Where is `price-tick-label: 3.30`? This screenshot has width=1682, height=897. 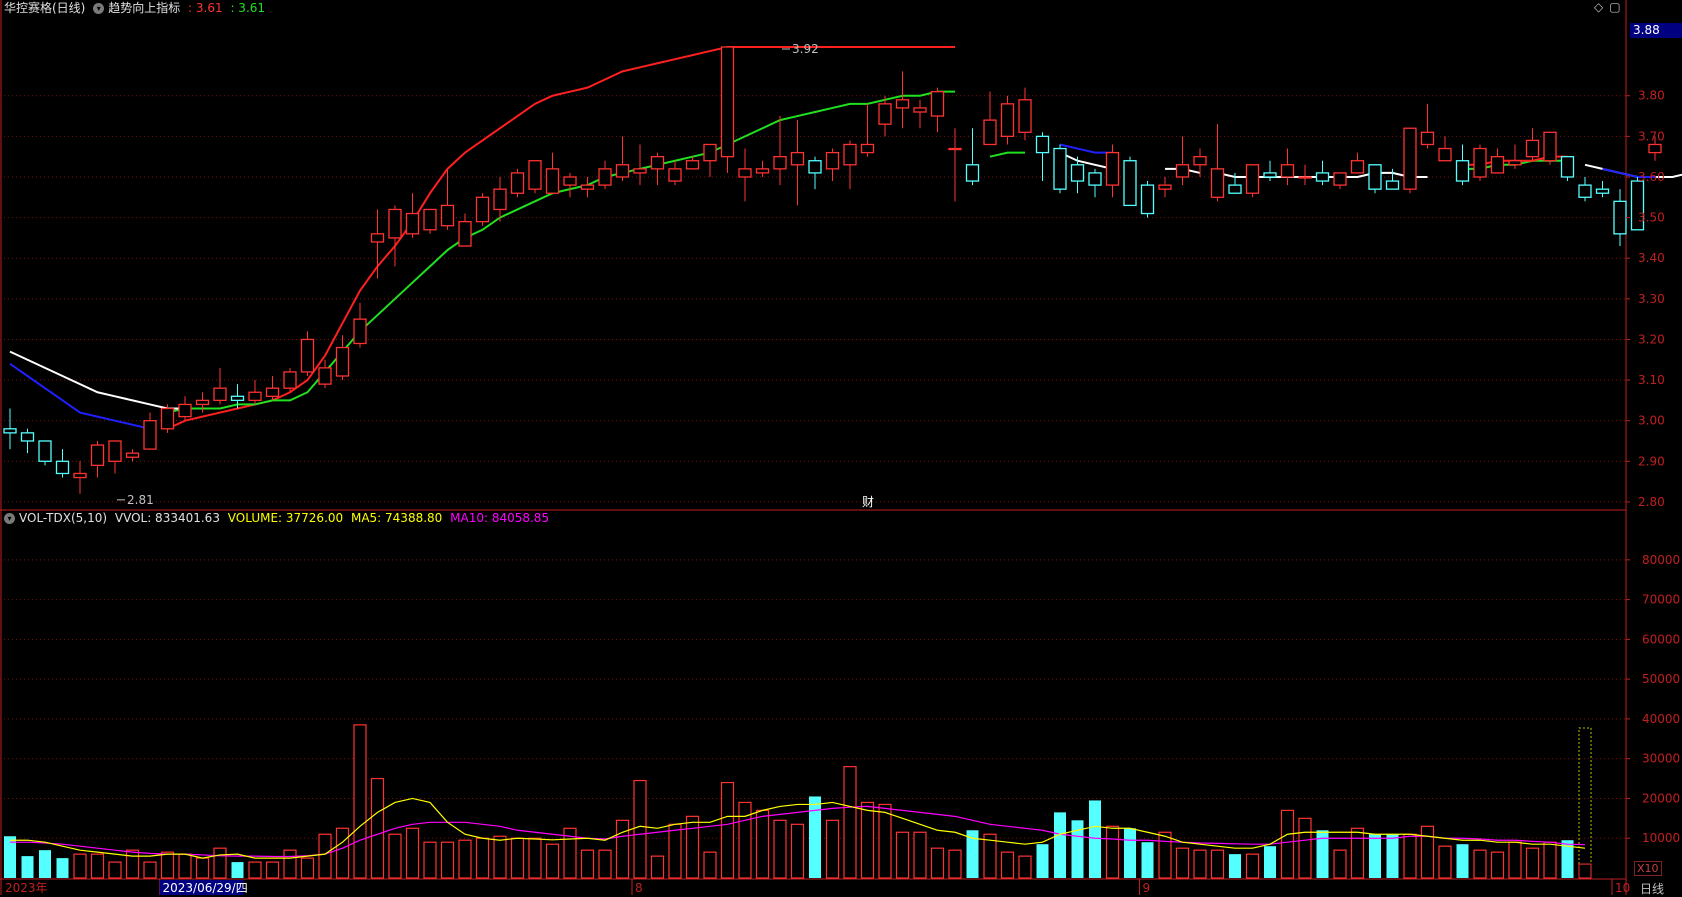
price-tick-label: 3.30 is located at coordinates (1651, 299).